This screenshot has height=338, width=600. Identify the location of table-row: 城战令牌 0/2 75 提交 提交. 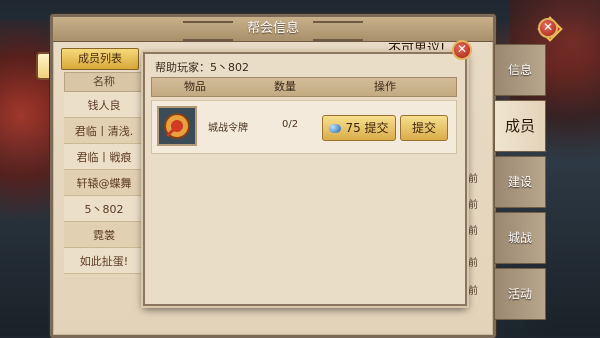
(304, 127).